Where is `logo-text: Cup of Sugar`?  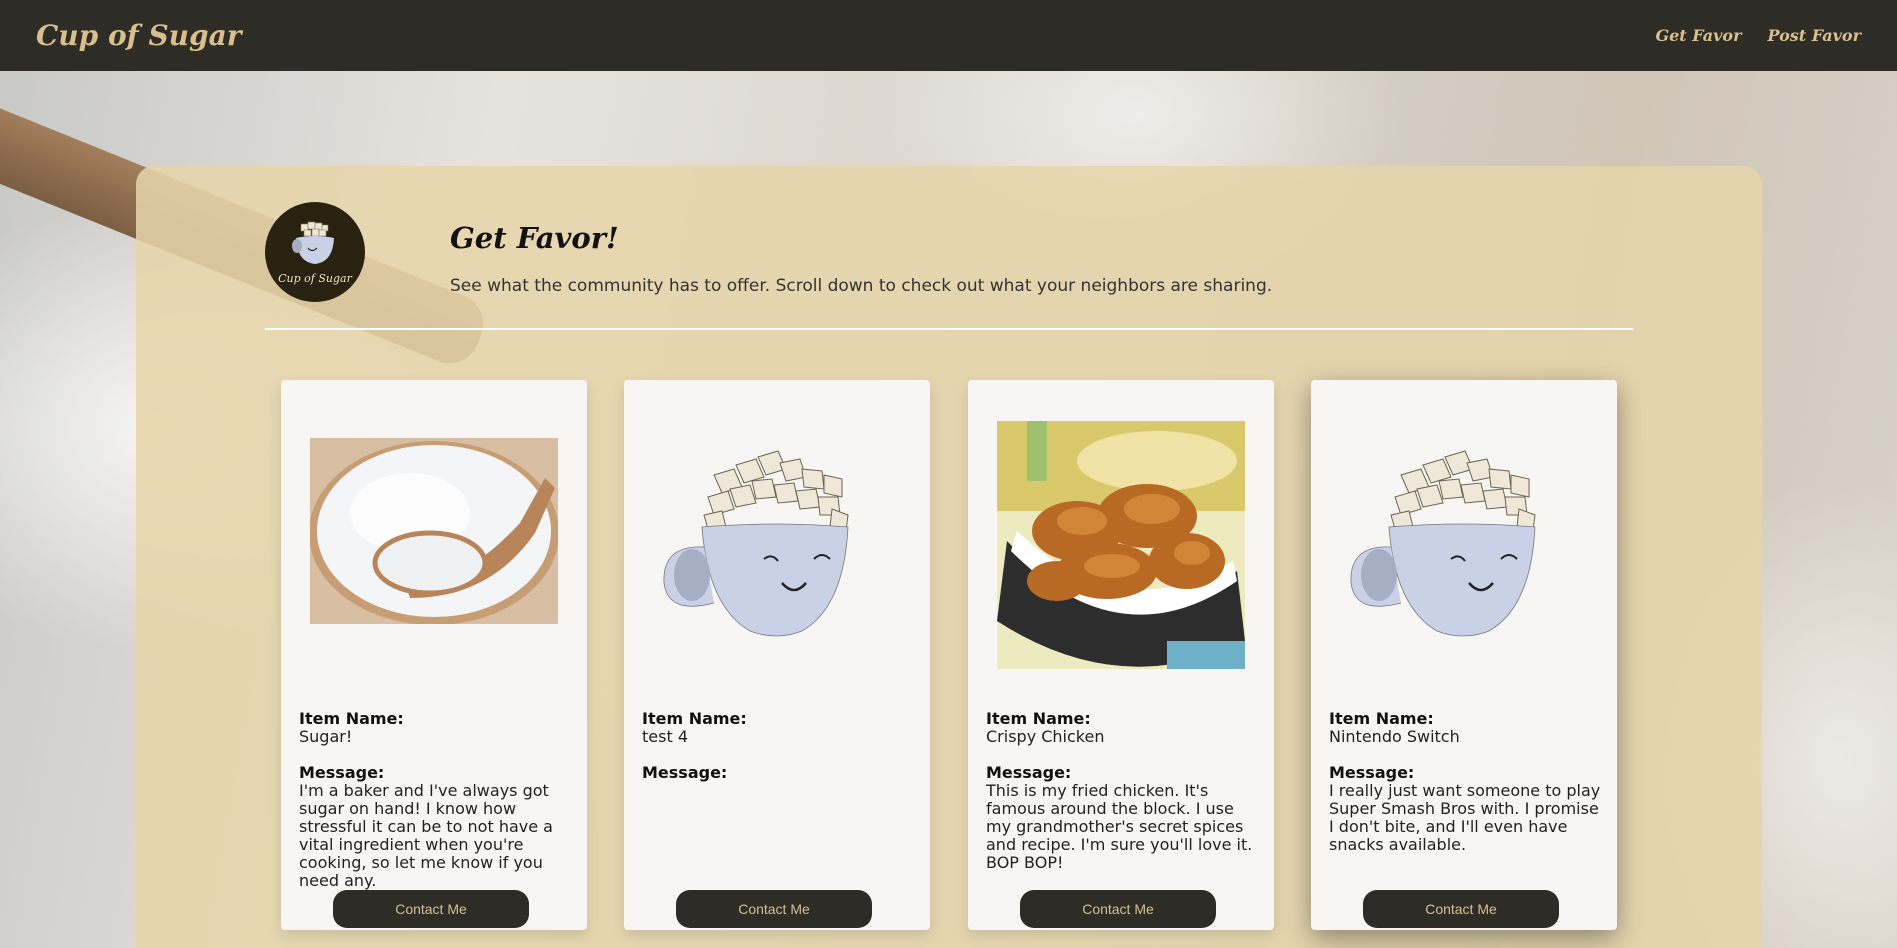 logo-text: Cup of Sugar is located at coordinates (315, 278).